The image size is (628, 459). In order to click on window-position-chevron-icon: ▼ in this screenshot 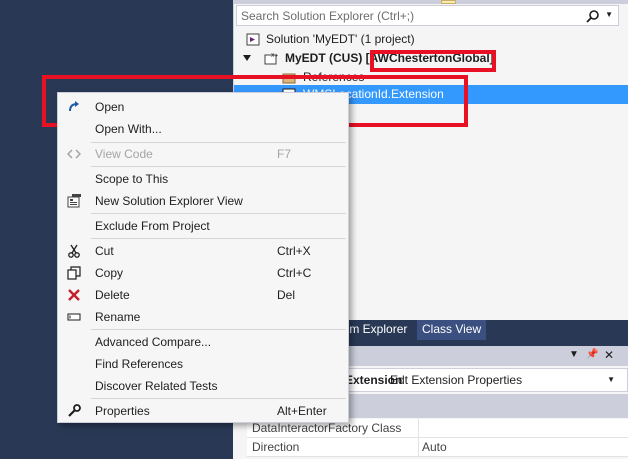, I will do `click(574, 354)`.